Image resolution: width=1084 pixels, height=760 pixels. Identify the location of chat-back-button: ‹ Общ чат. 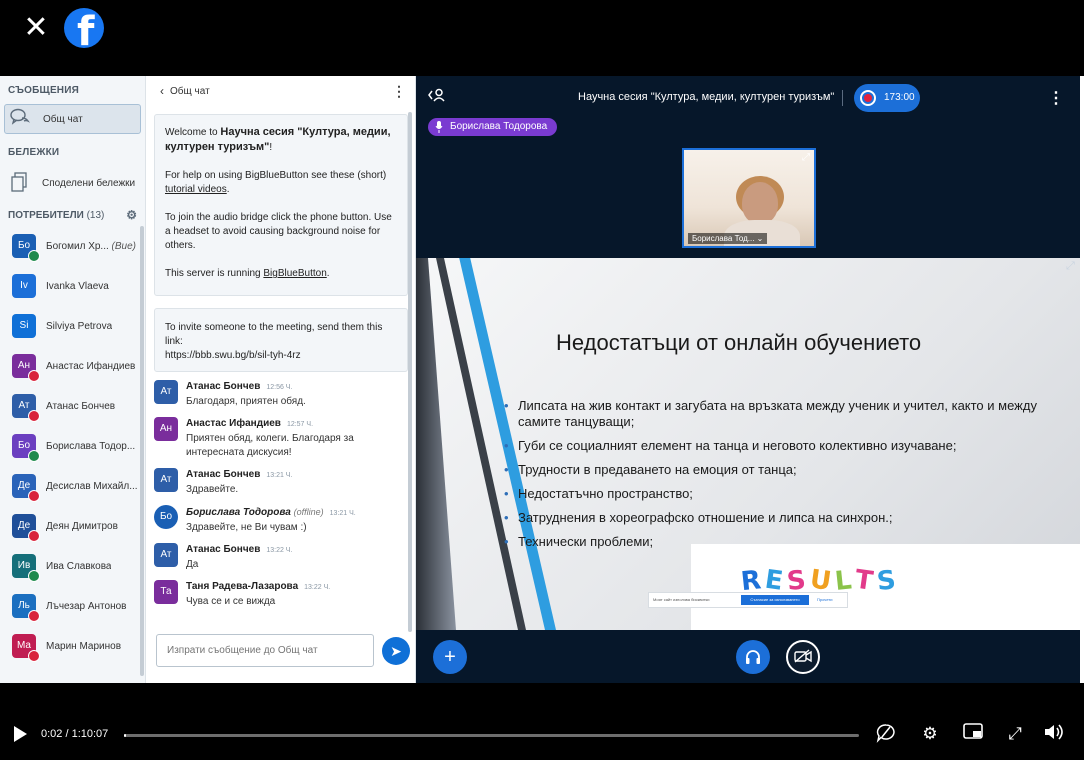
(185, 91).